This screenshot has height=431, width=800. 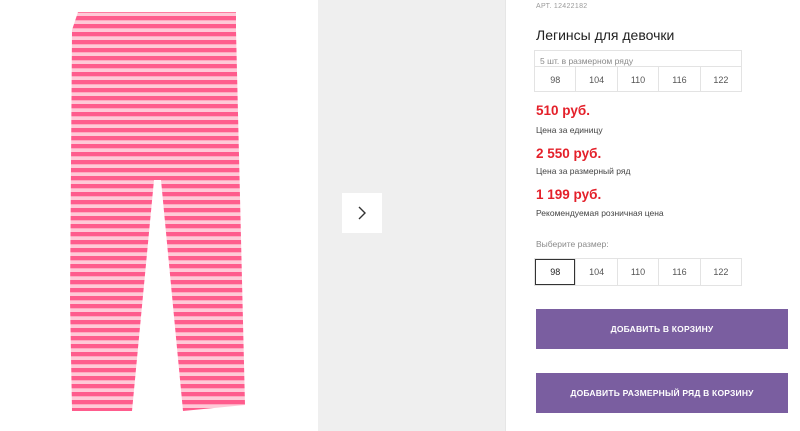 What do you see at coordinates (569, 194) in the screenshot?
I see `retail-price: 1 199 руб.` at bounding box center [569, 194].